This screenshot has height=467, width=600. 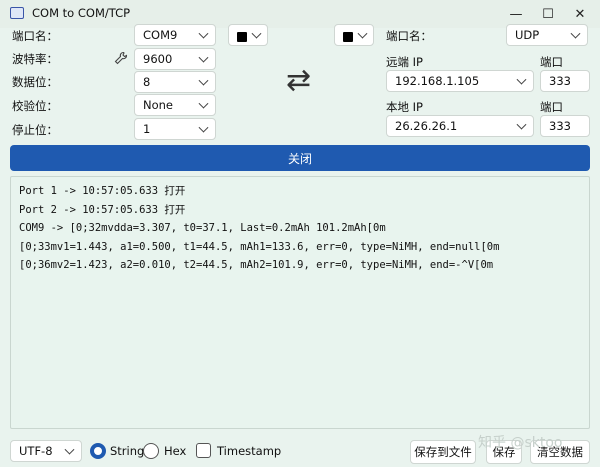 I want to click on com-port-select: COM9, so click(x=175, y=35).